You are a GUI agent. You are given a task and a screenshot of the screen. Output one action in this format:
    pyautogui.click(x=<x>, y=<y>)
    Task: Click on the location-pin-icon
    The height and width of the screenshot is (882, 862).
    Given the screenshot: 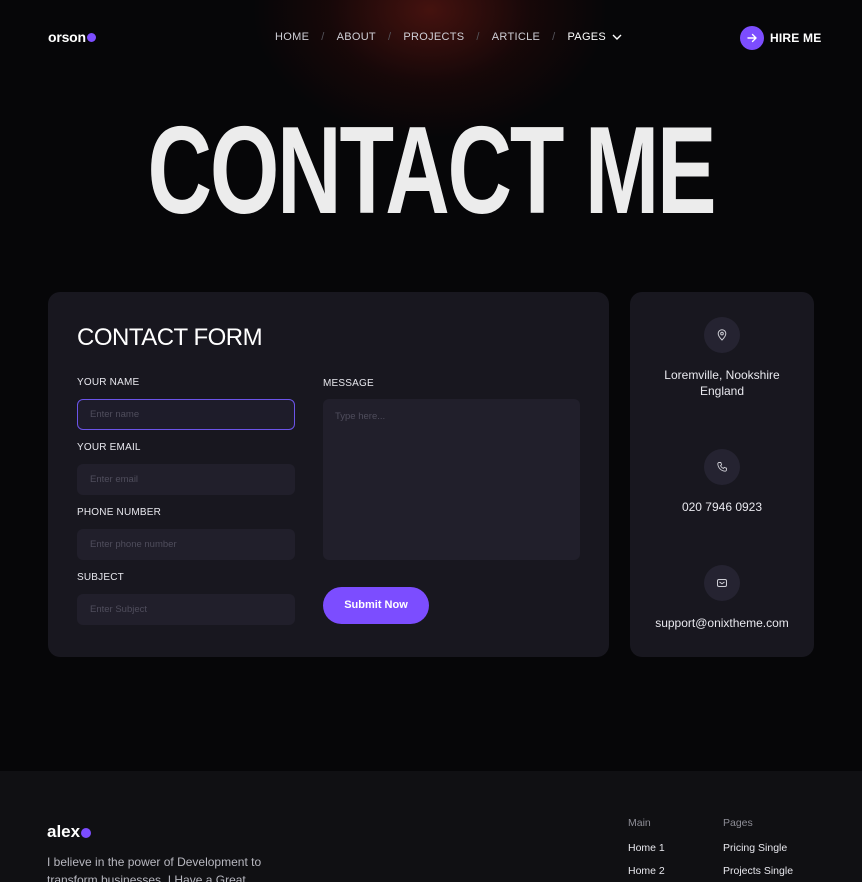 What is the action you would take?
    pyautogui.click(x=722, y=335)
    